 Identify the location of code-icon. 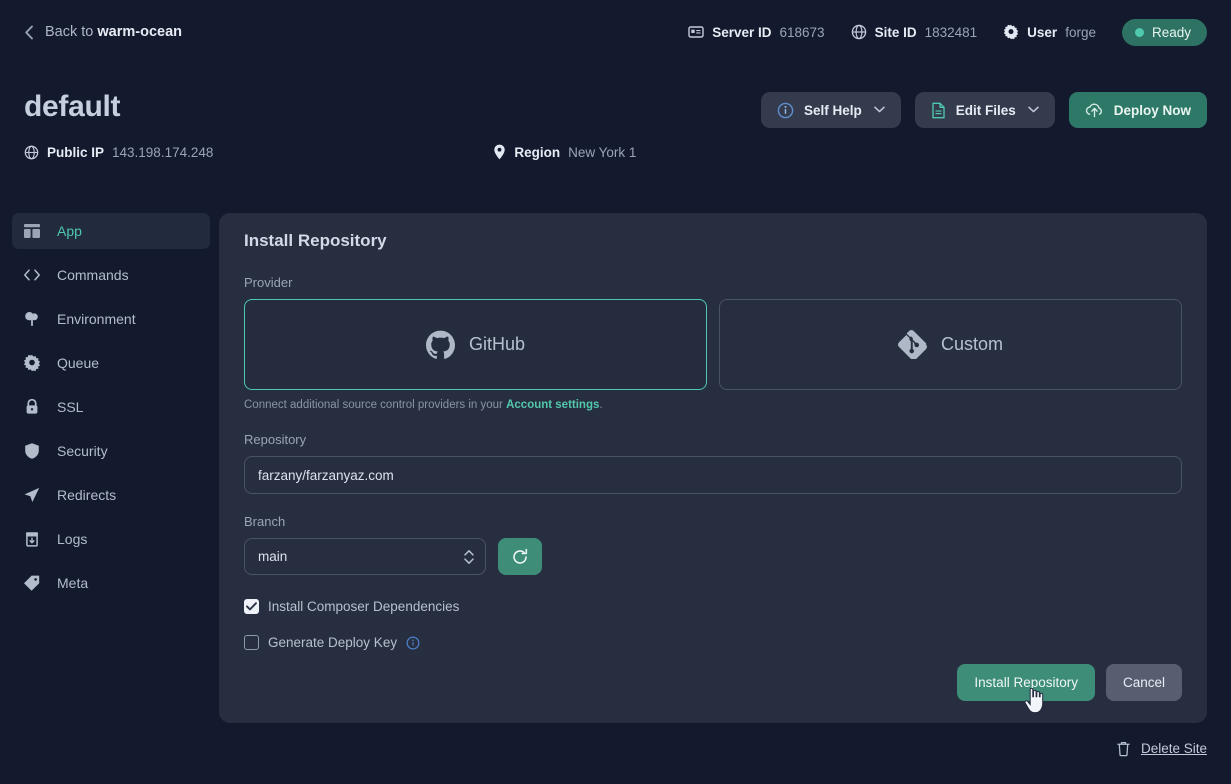
(32, 275).